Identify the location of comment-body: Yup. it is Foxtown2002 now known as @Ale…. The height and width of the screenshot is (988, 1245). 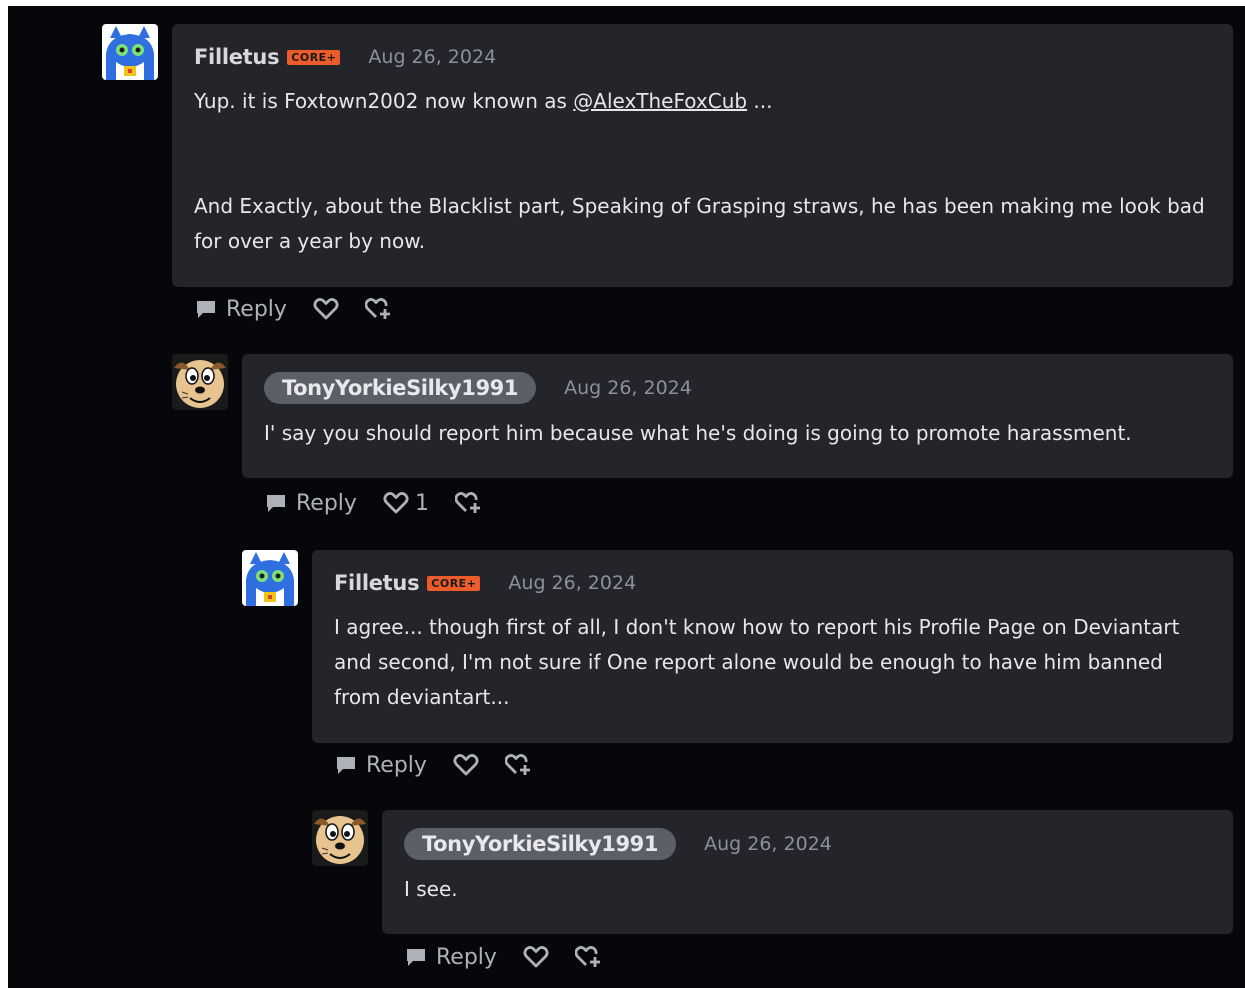
(704, 171).